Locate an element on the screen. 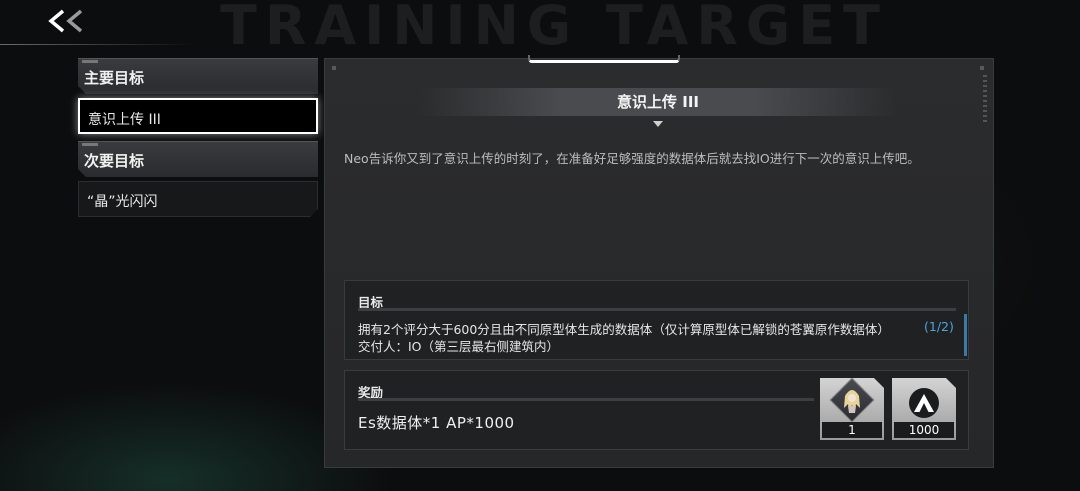 This screenshot has width=1080, height=491. back-button is located at coordinates (67, 24).